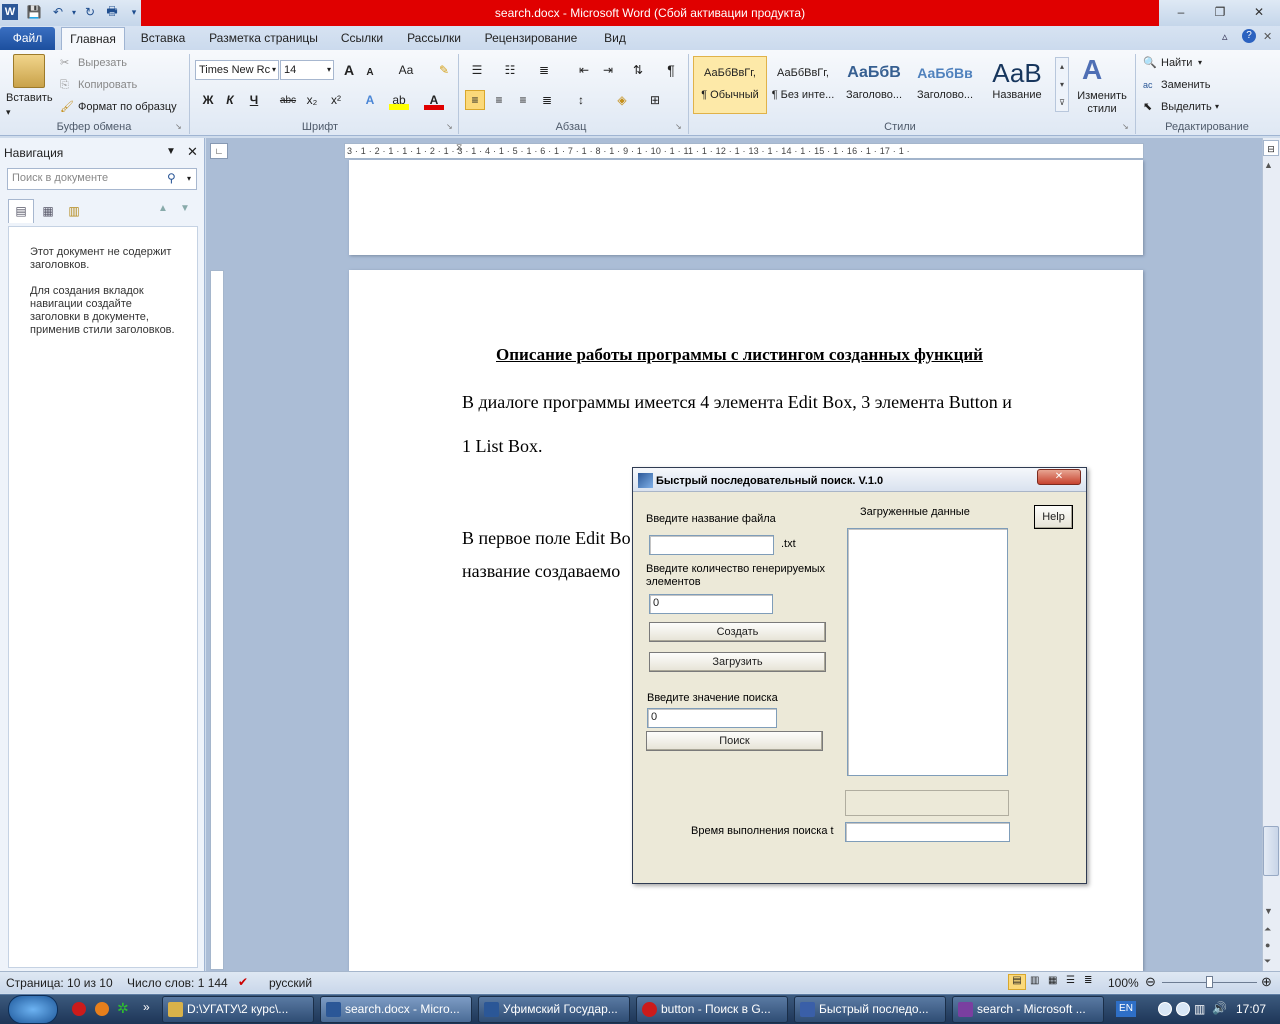 This screenshot has height=1024, width=1280. What do you see at coordinates (48, 211) in the screenshot?
I see `nav-tab-pages-icon: ▦` at bounding box center [48, 211].